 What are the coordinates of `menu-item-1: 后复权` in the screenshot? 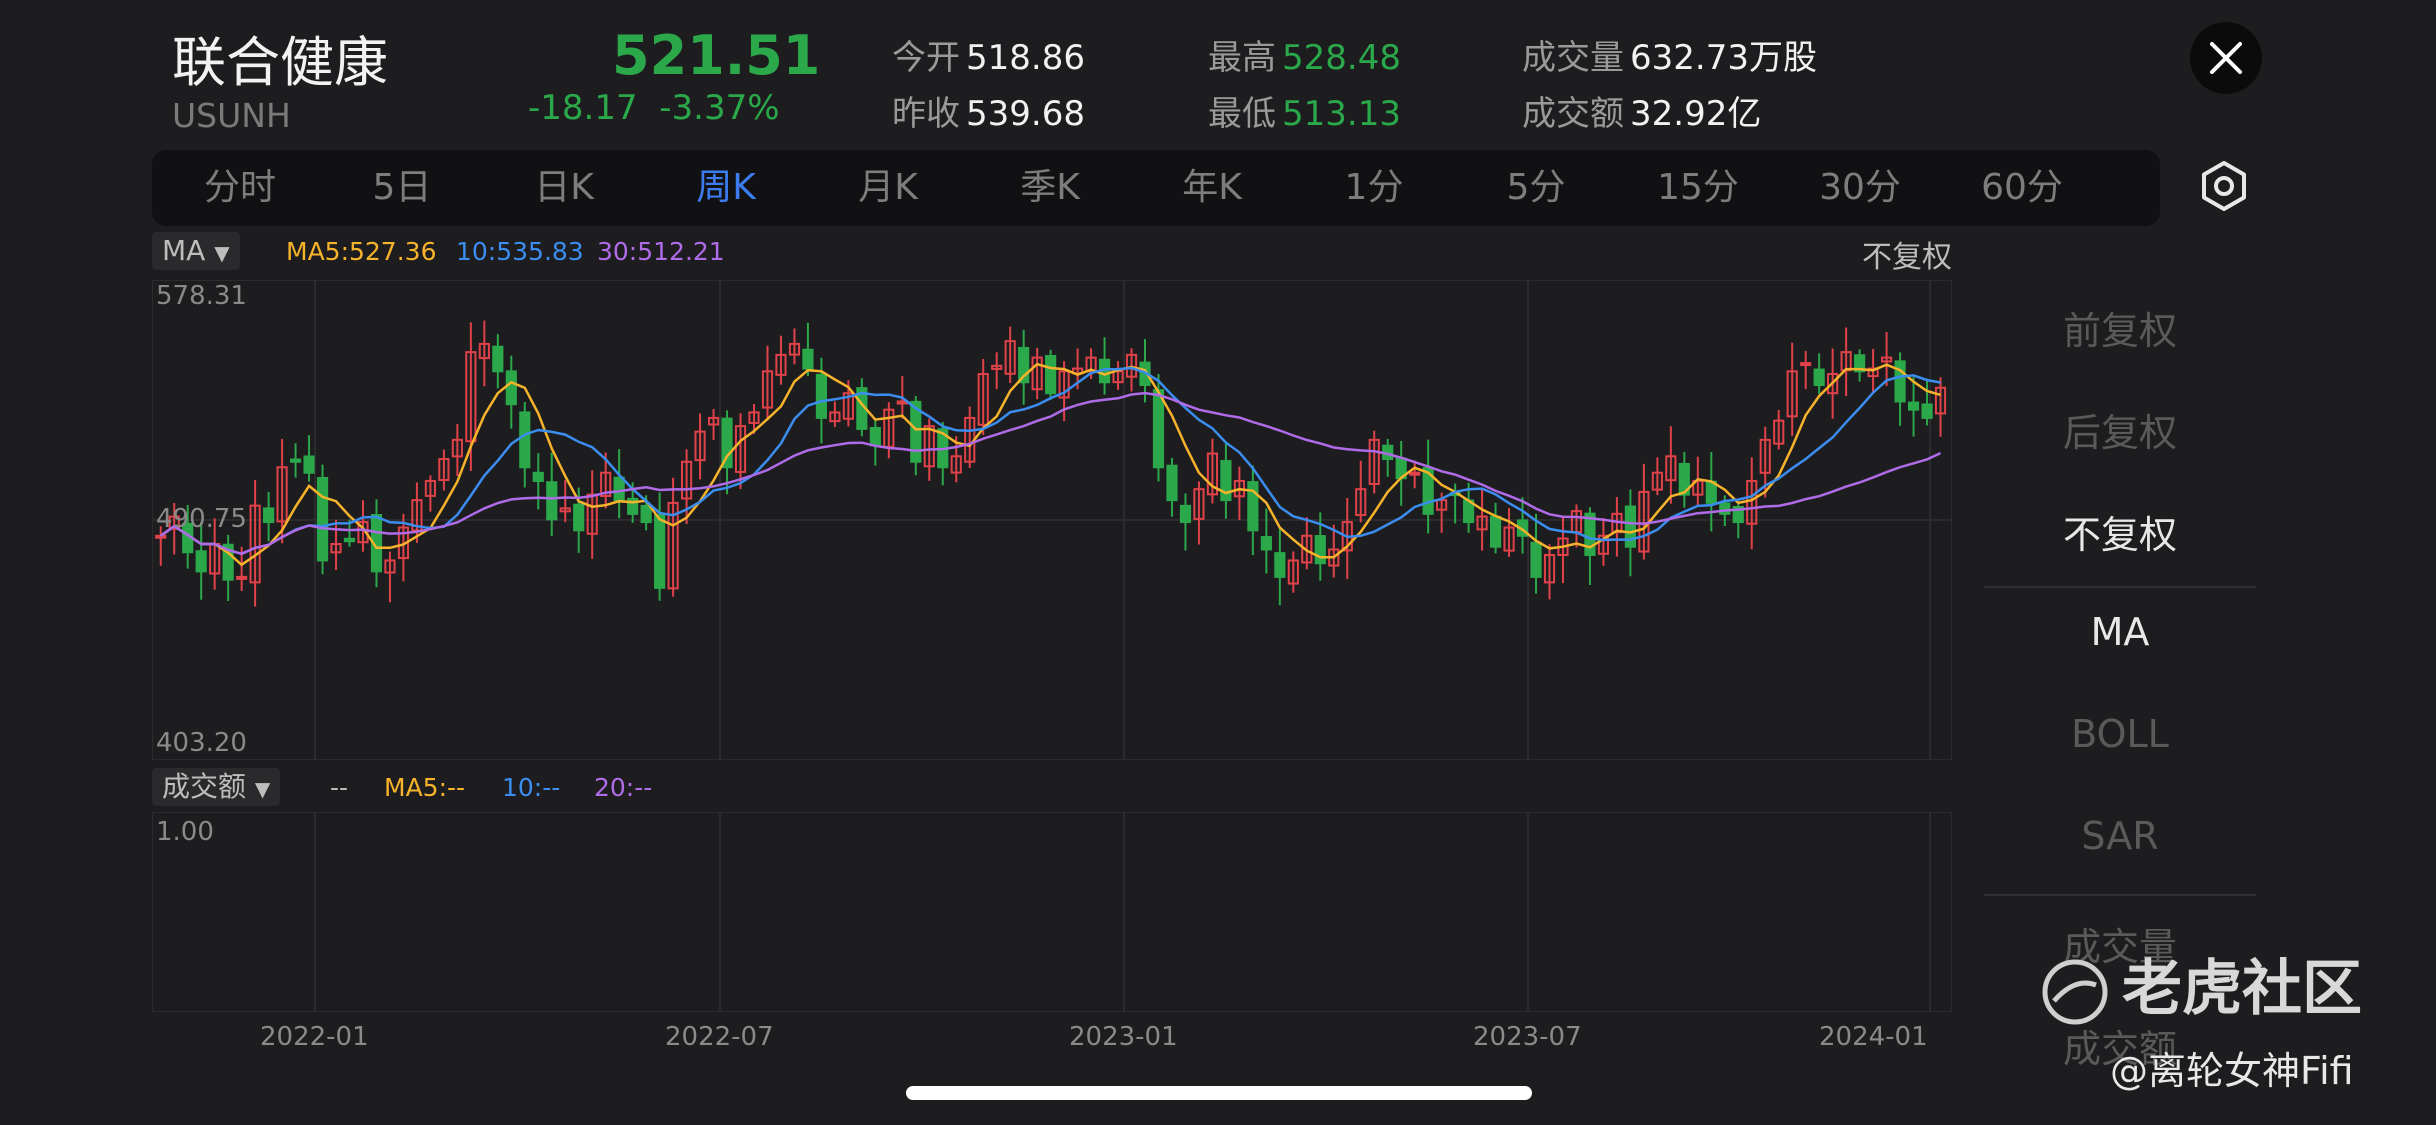 It's located at (2120, 429).